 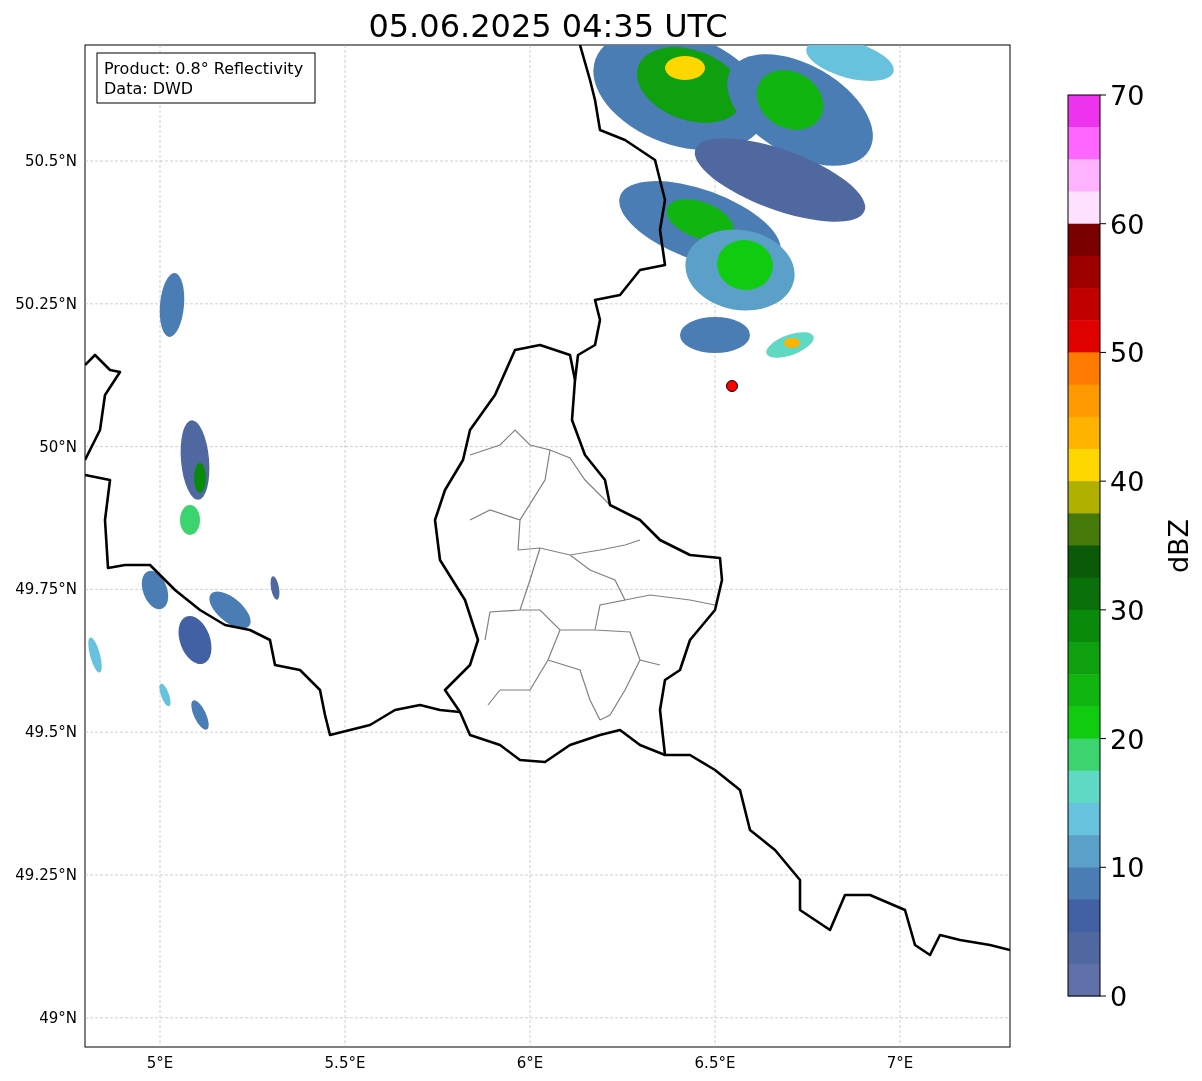 I want to click on colorbar-tick-label: 50, so click(x=1127, y=353).